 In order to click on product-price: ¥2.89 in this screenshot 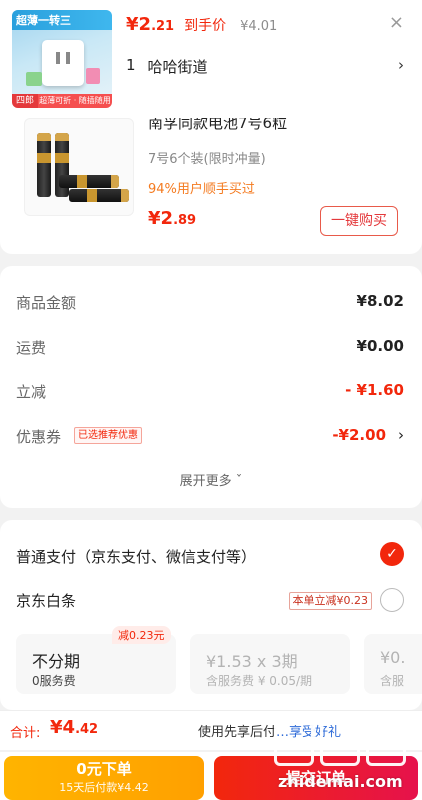, I will do `click(172, 218)`.